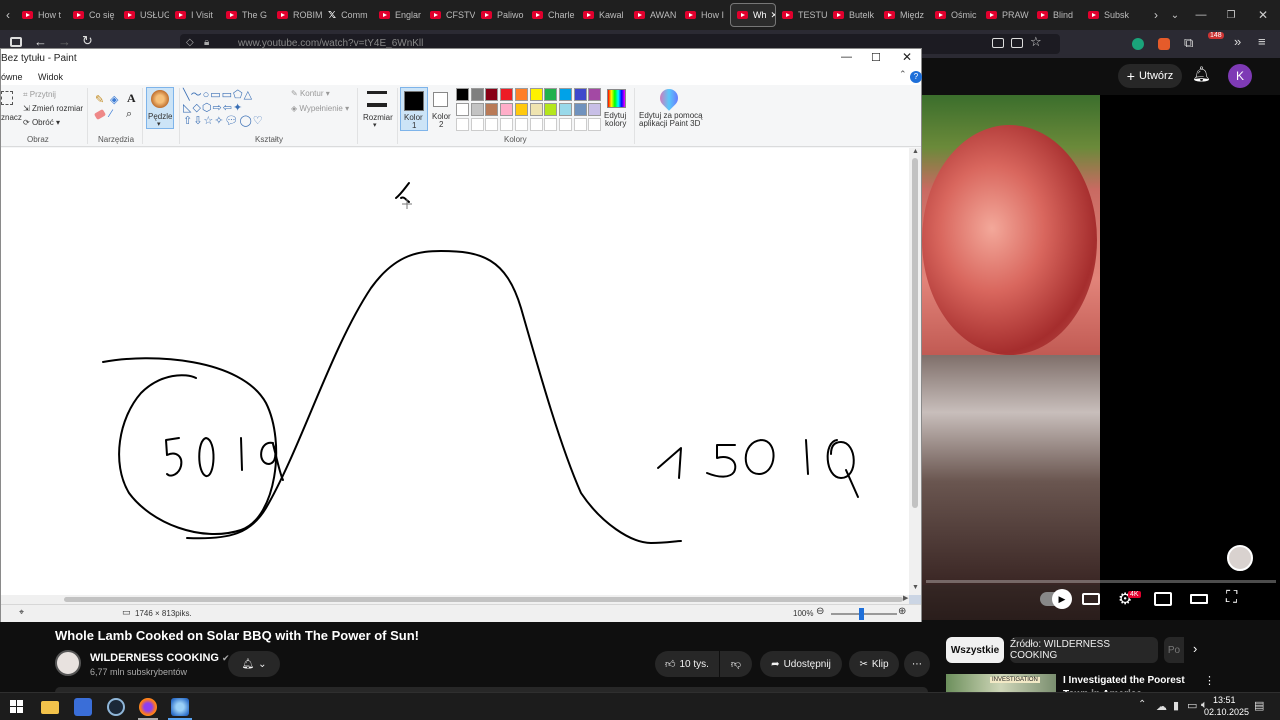  Describe the element at coordinates (1091, 599) in the screenshot. I see `subtitles-icon` at that location.